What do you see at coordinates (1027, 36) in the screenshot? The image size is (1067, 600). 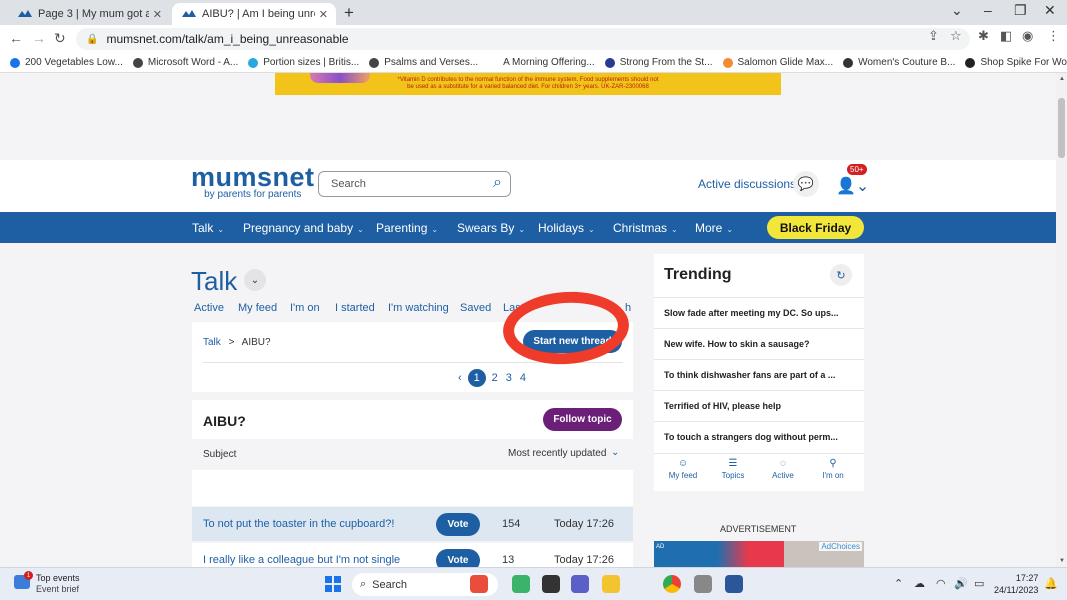 I see `profile-avatar: ◉` at bounding box center [1027, 36].